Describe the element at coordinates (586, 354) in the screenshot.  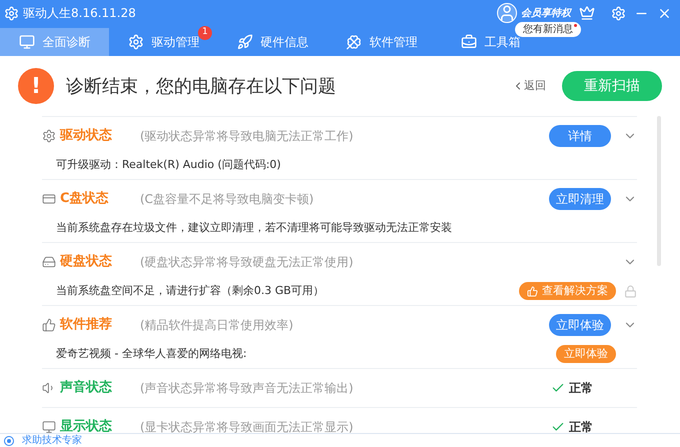
I see `solution-button: 立即体验` at that location.